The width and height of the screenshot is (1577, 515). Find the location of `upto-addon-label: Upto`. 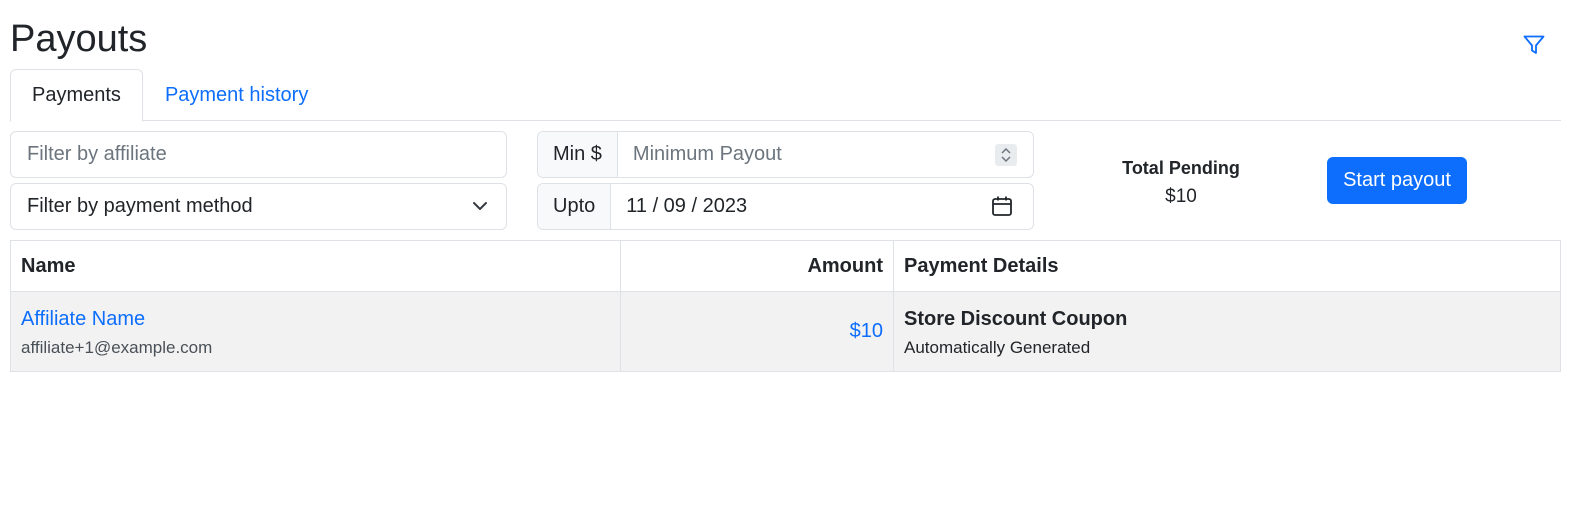

upto-addon-label: Upto is located at coordinates (575, 206).